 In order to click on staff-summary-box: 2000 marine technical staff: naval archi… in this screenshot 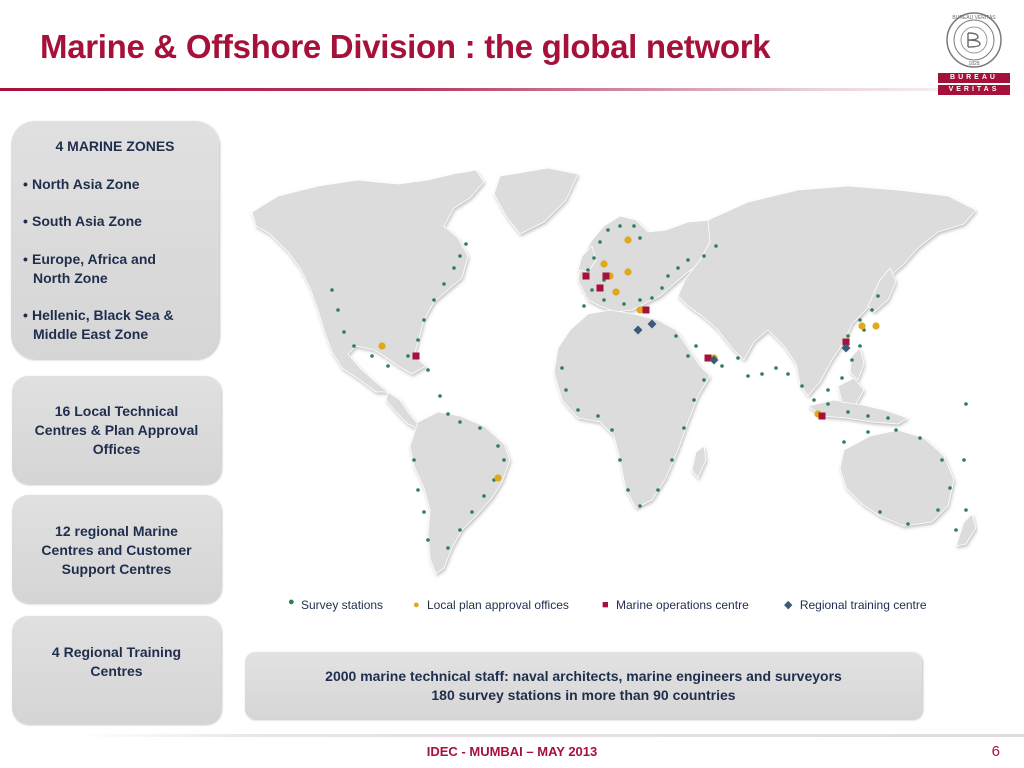, I will do `click(583, 685)`.